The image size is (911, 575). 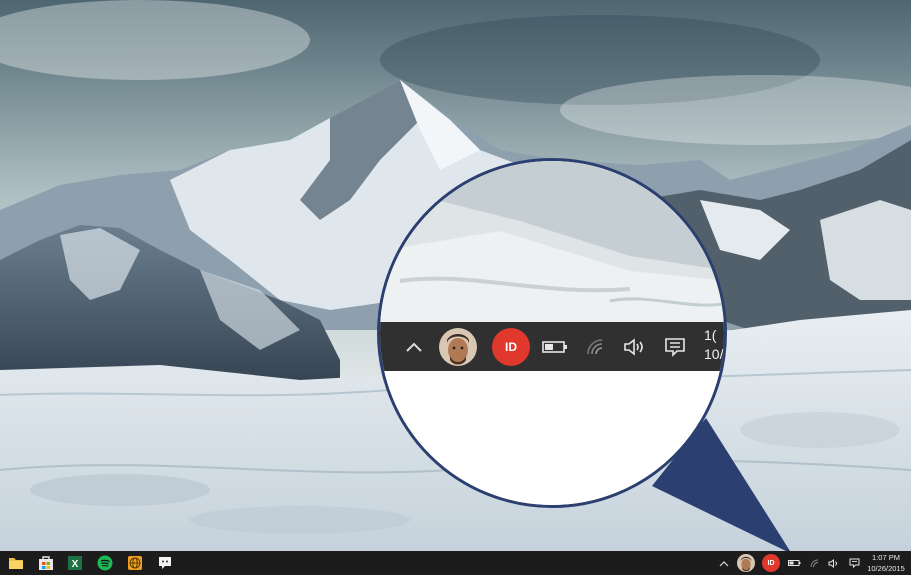 I want to click on magnified-clock: 1( 10/, so click(x=714, y=346).